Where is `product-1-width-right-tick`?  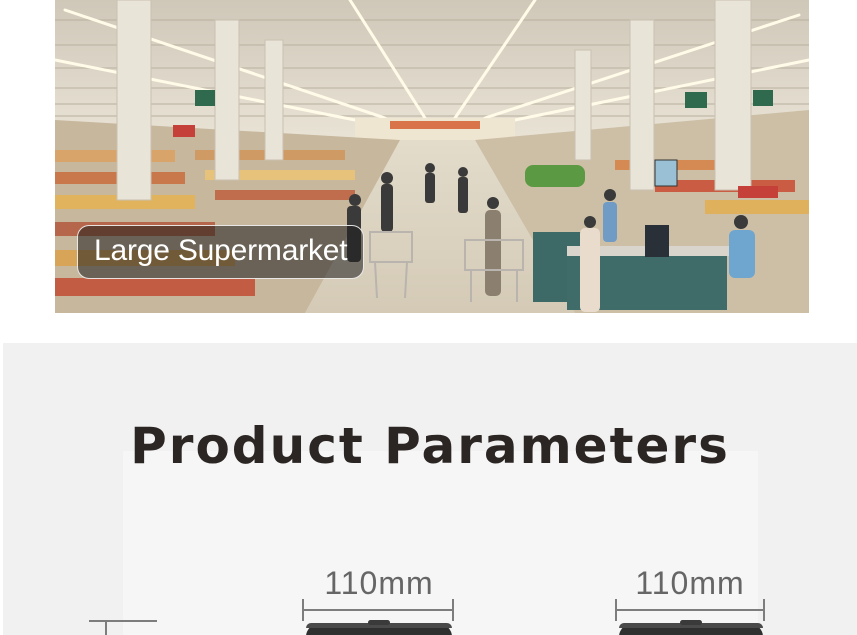 product-1-width-right-tick is located at coordinates (453, 610).